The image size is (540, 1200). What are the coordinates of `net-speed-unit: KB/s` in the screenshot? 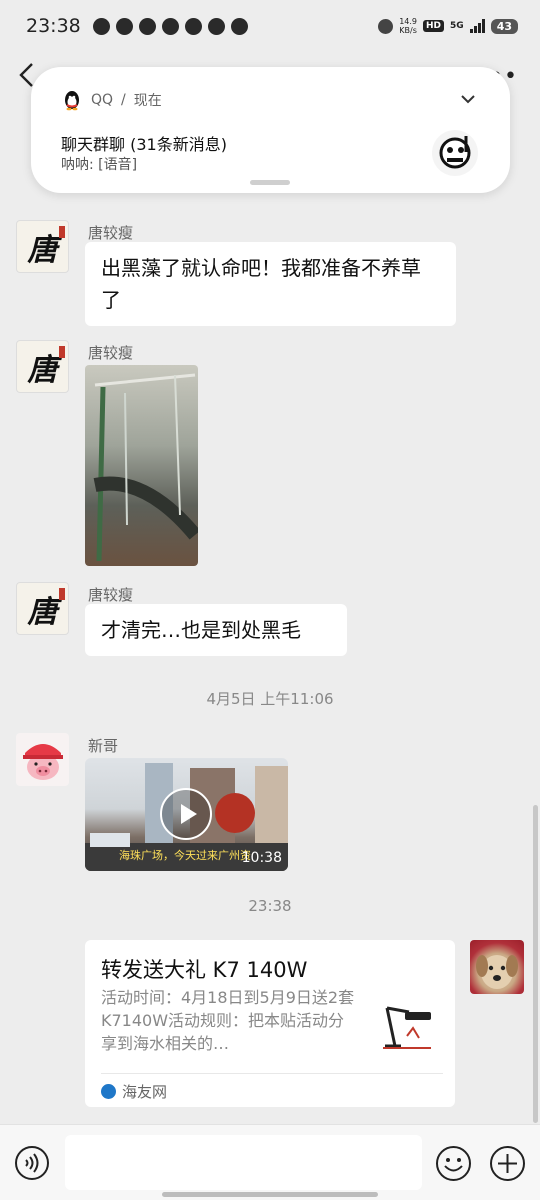 It's located at (408, 30).